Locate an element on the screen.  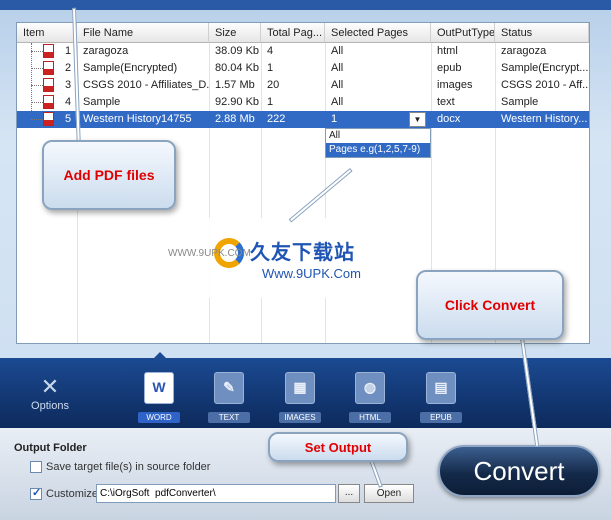
row-number: 1 is located at coordinates (68, 51).